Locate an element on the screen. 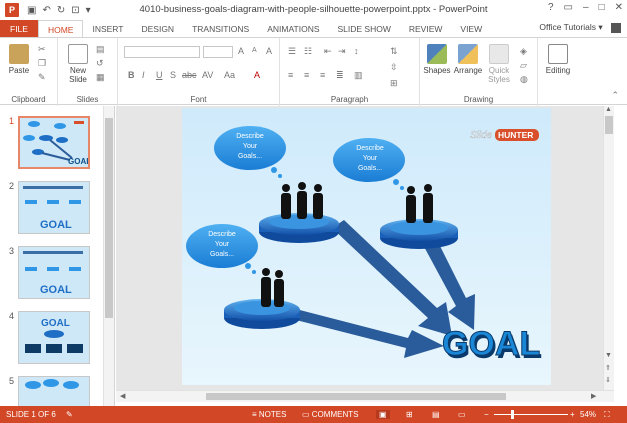 The image size is (627, 423). scroll-down-icon: ▼ is located at coordinates (608, 355).